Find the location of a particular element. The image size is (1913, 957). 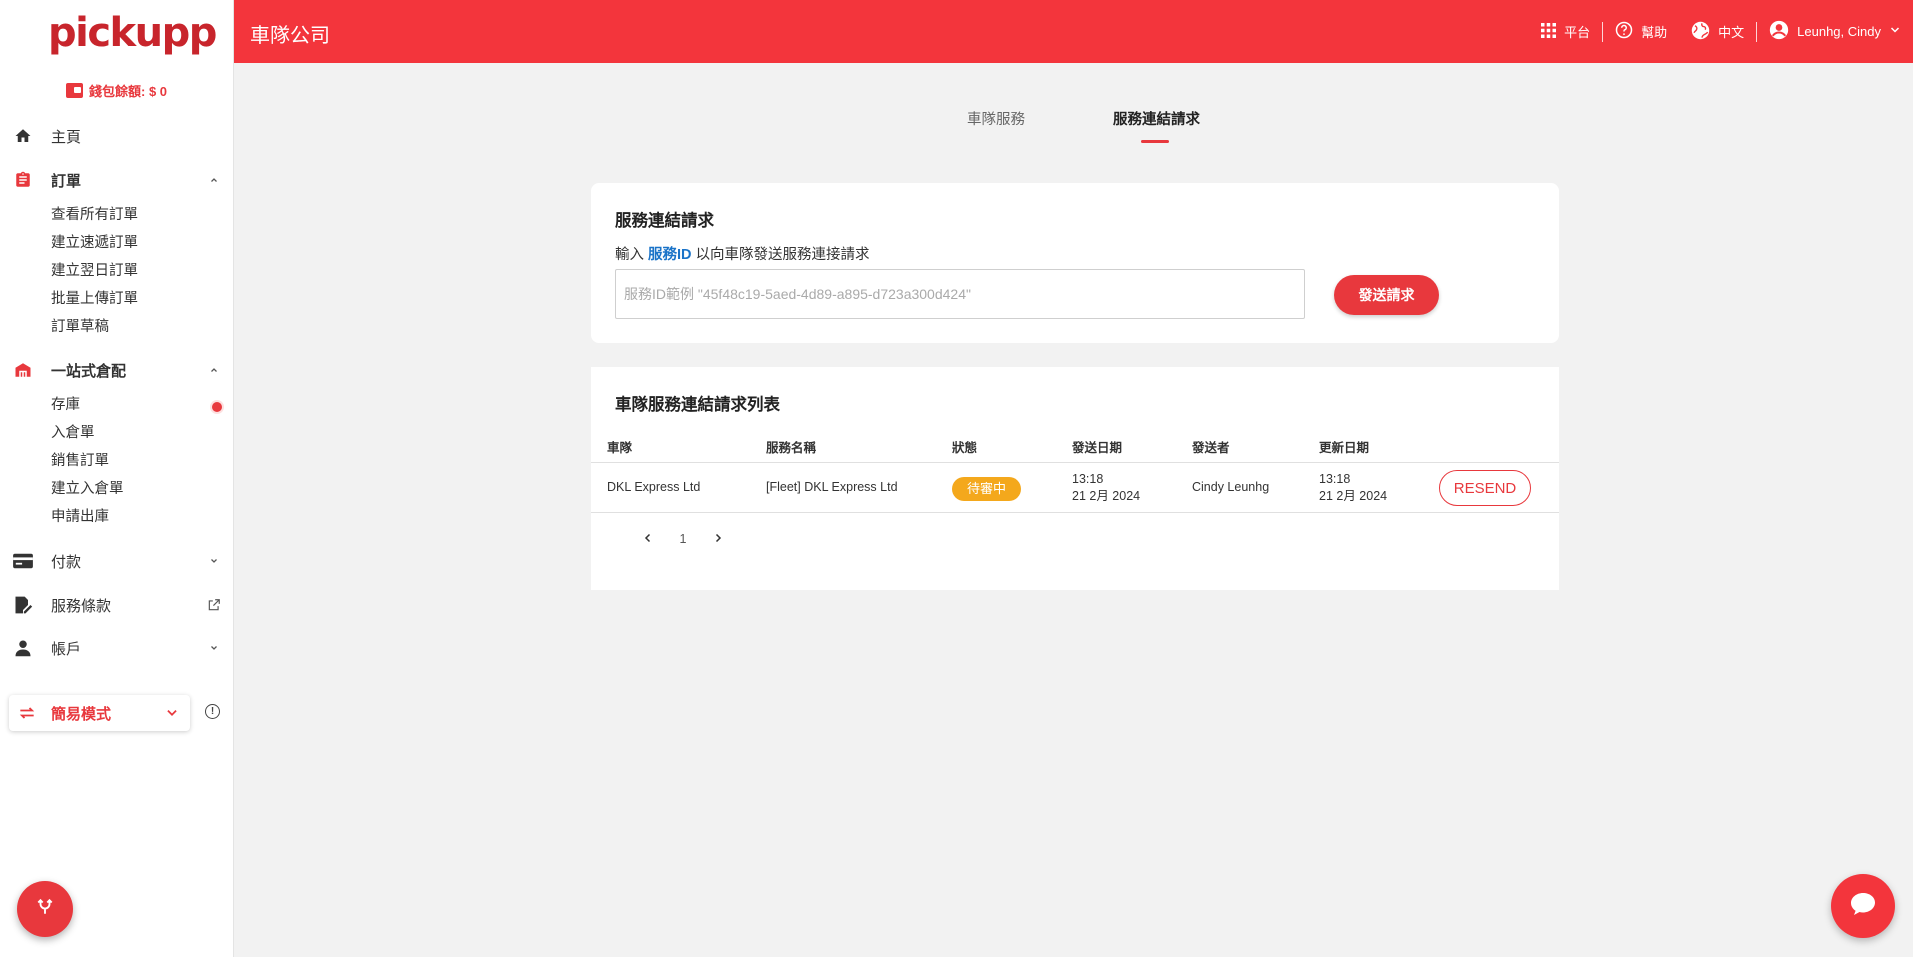

grid-icon is located at coordinates (1549, 31).